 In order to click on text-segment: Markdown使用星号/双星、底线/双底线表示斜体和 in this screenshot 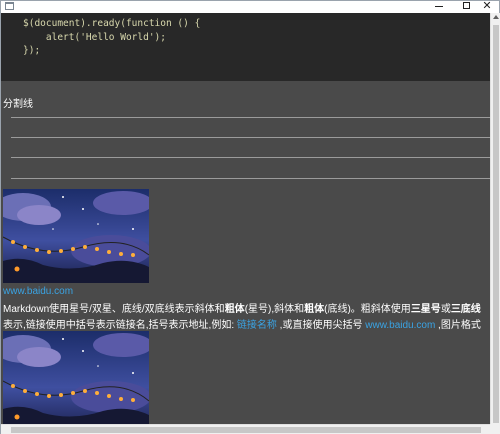, I will do `click(114, 309)`.